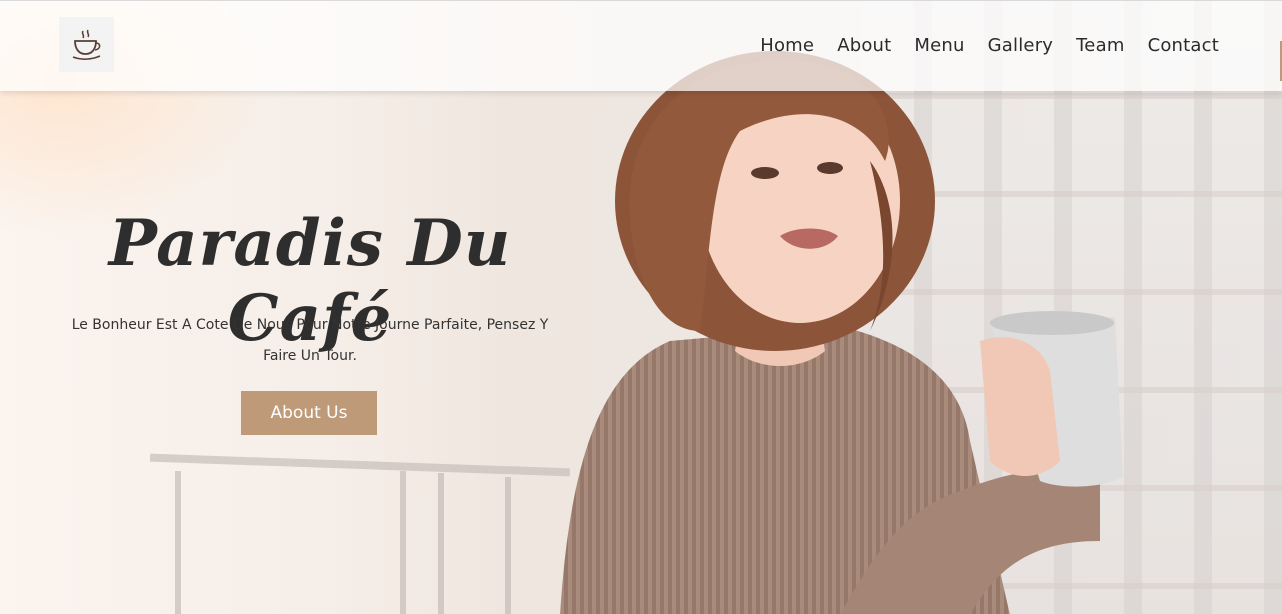  Describe the element at coordinates (1100, 45) in the screenshot. I see `nav-team: Team` at that location.